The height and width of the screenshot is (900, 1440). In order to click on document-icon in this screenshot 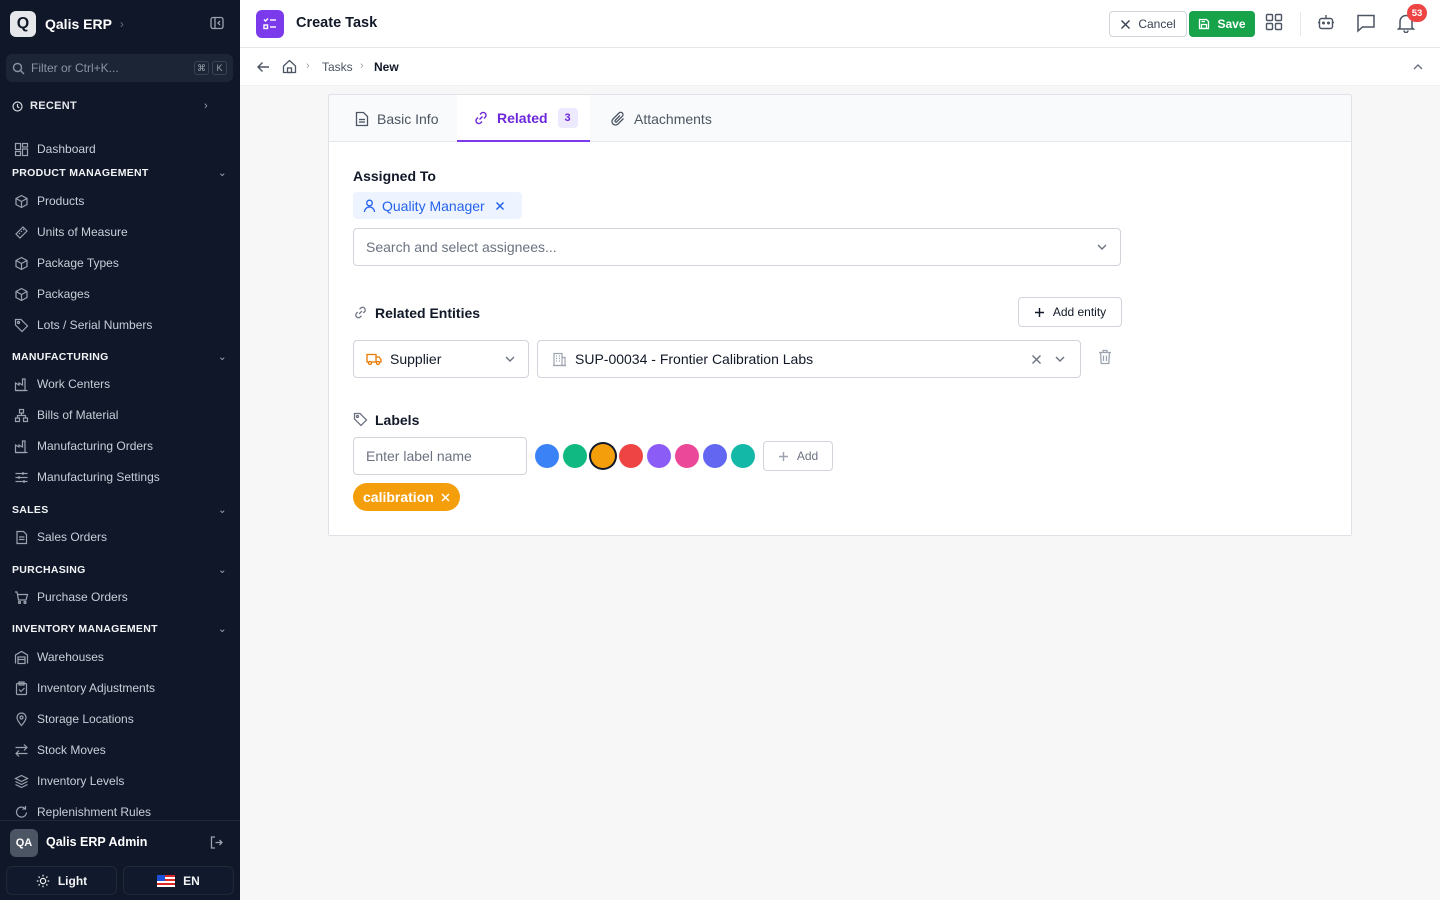, I will do `click(362, 118)`.